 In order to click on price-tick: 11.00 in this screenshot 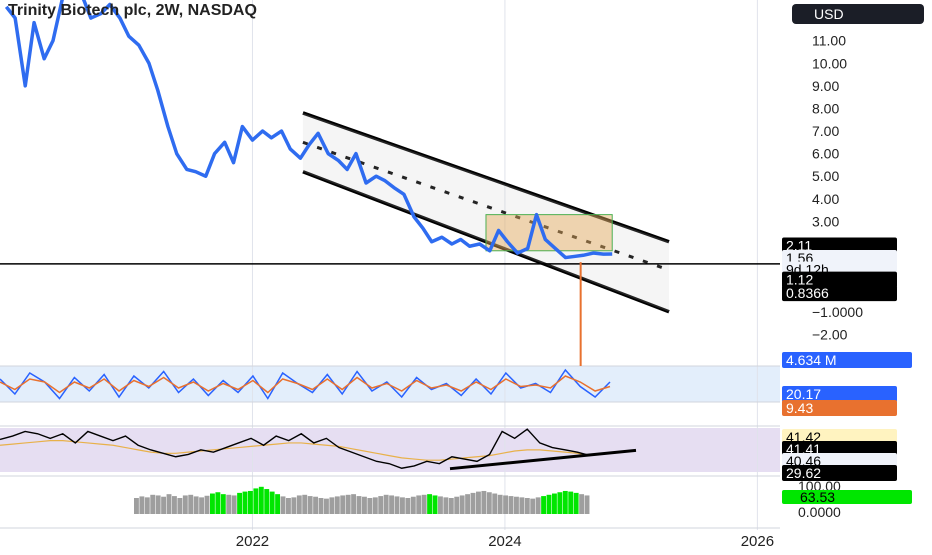, I will do `click(829, 41)`.